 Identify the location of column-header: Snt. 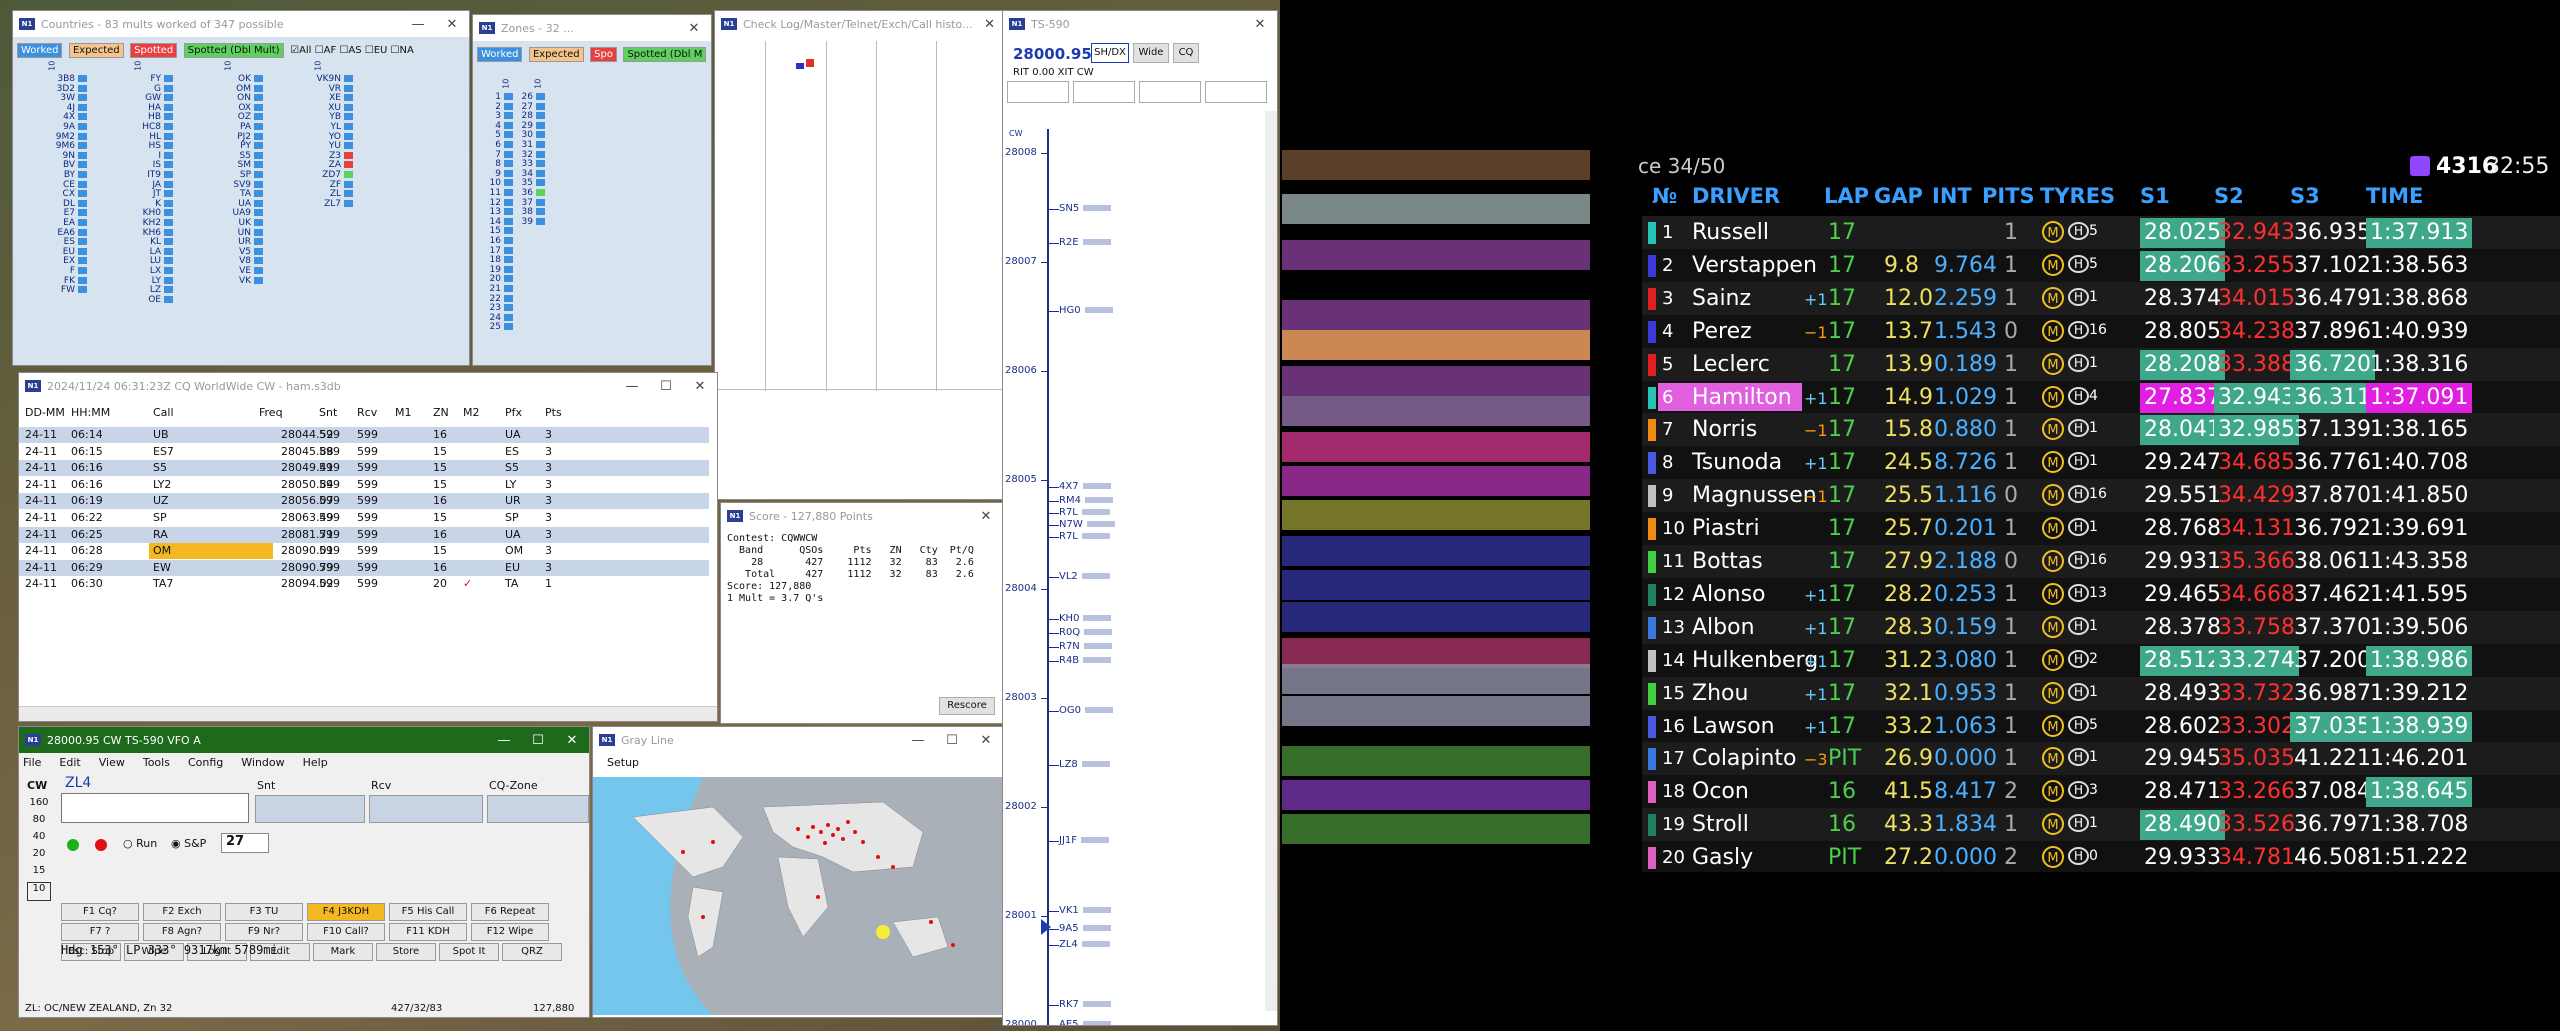
(328, 412).